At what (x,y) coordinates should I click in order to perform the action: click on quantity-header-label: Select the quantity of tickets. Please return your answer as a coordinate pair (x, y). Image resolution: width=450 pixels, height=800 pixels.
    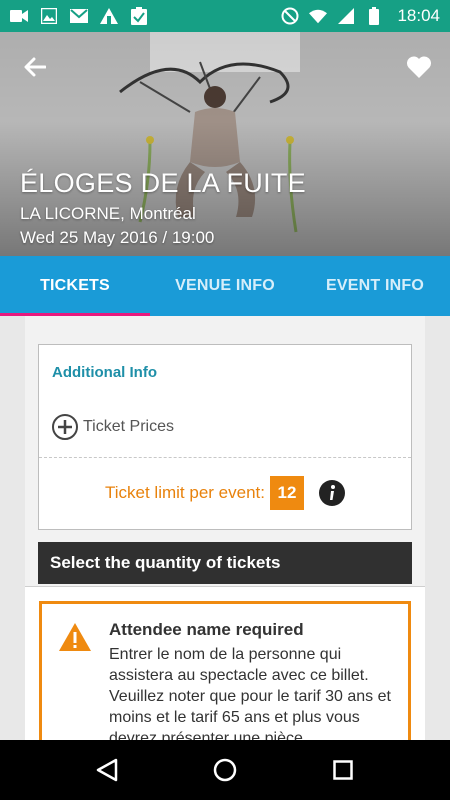
    Looking at the image, I should click on (165, 562).